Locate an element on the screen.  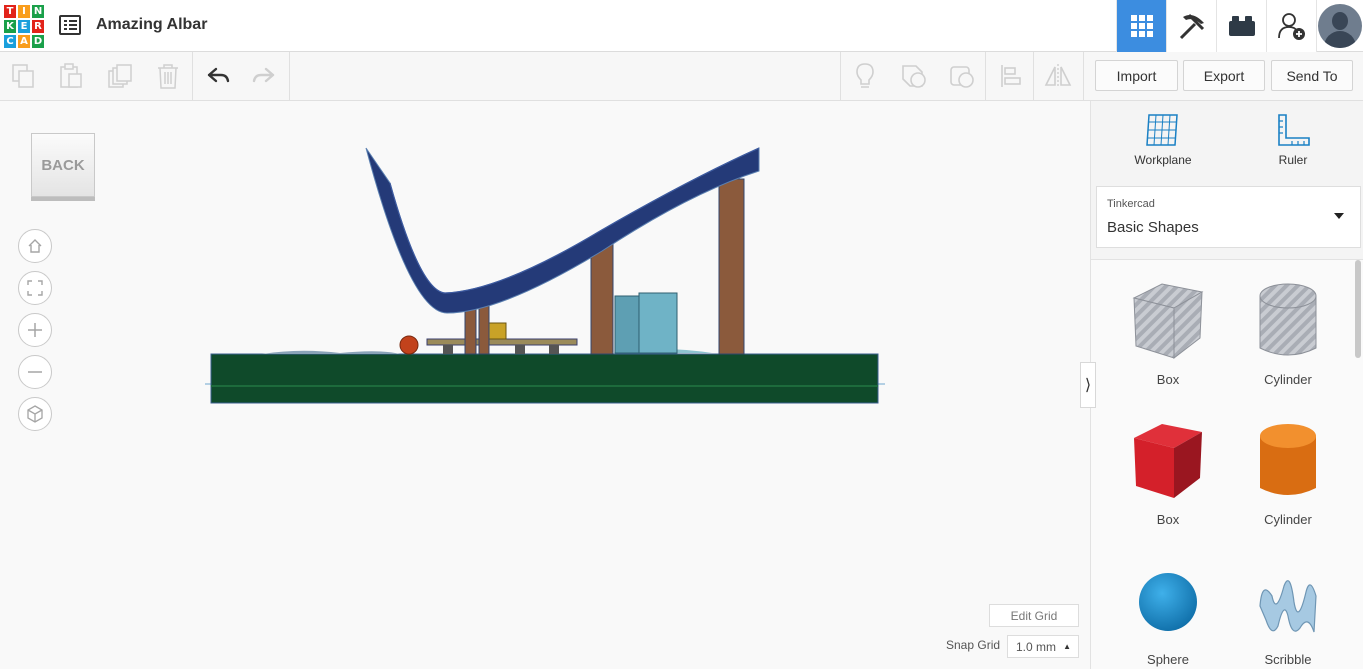
workplane-button: Workplane is located at coordinates (1163, 139).